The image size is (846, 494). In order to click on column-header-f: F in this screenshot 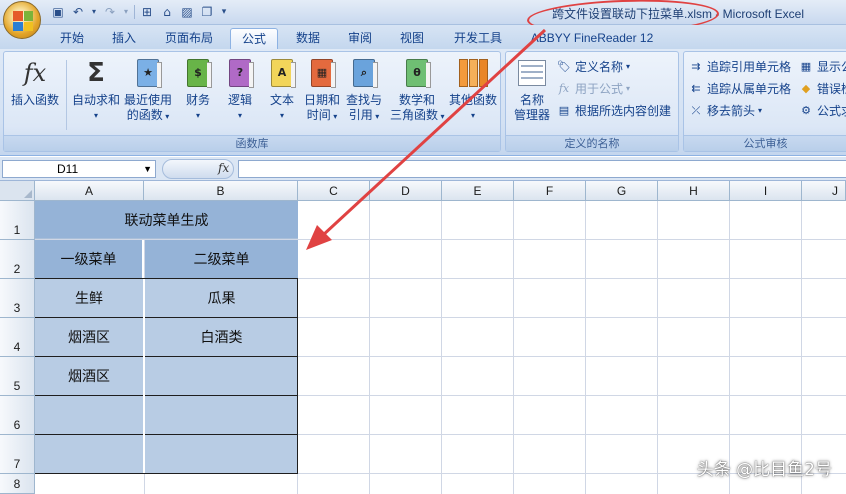, I will do `click(550, 191)`.